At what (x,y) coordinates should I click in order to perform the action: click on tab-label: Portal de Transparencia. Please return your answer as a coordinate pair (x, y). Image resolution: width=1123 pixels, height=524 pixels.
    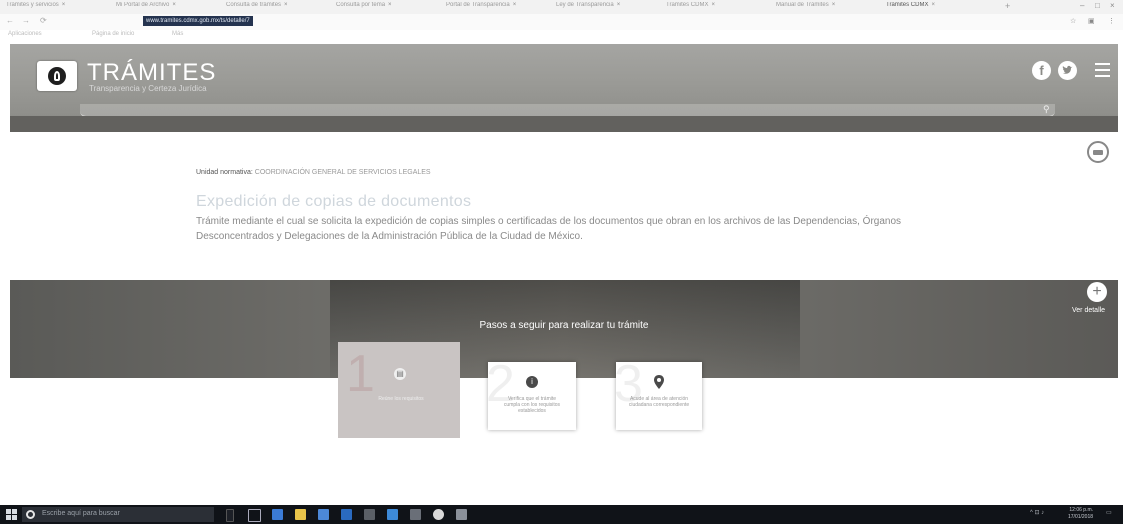
    Looking at the image, I should click on (478, 5).